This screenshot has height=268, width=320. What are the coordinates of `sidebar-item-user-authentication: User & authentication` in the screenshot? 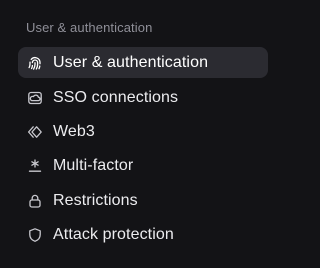 It's located at (143, 62).